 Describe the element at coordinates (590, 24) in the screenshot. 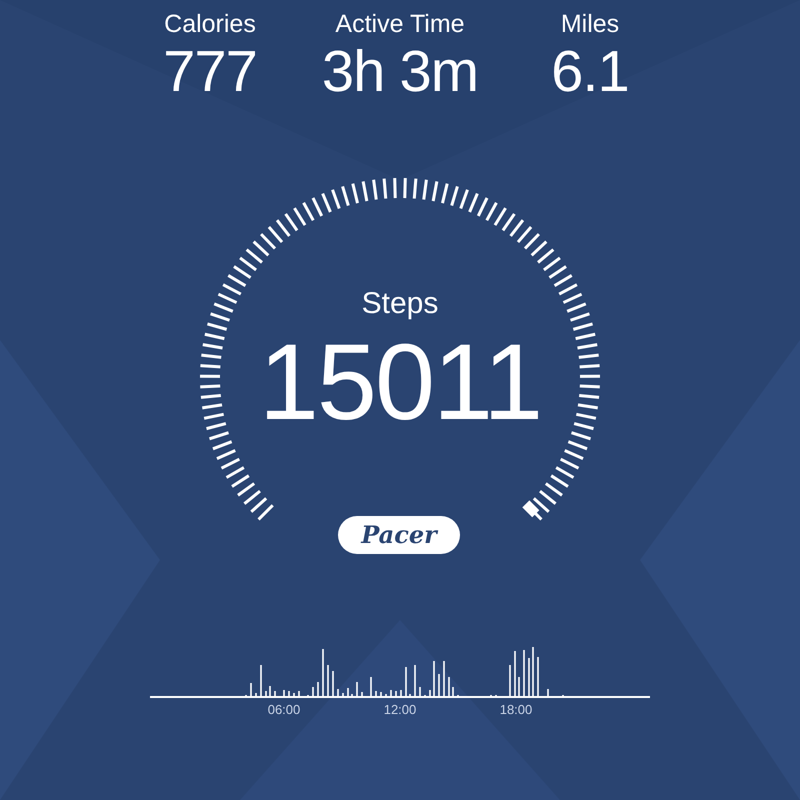

I see `stat-label: Miles` at that location.